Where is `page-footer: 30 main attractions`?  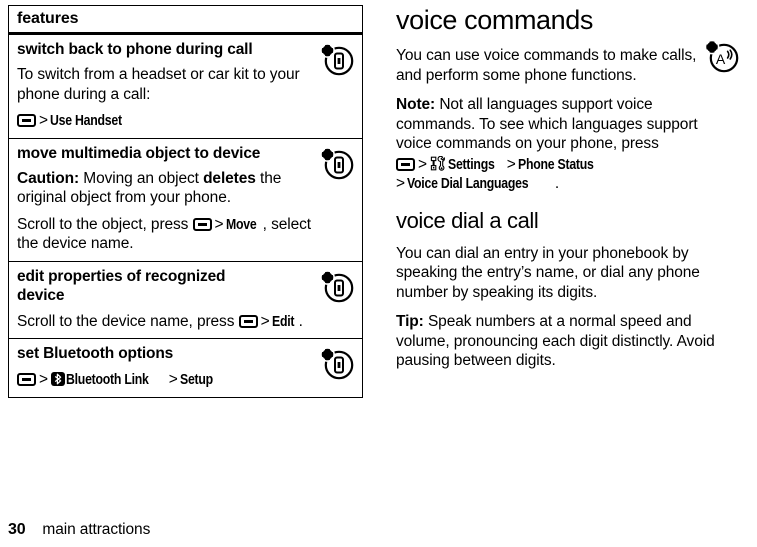 page-footer: 30 main attractions is located at coordinates (79, 530).